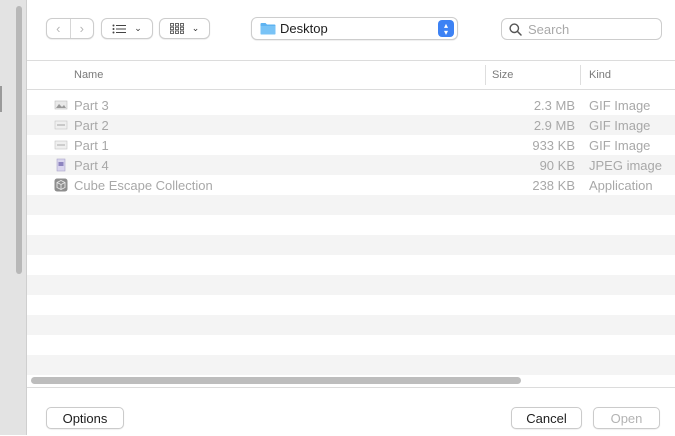 Image resolution: width=675 pixels, height=436 pixels. Describe the element at coordinates (1, 99) in the screenshot. I see `sidebar-edge` at that location.